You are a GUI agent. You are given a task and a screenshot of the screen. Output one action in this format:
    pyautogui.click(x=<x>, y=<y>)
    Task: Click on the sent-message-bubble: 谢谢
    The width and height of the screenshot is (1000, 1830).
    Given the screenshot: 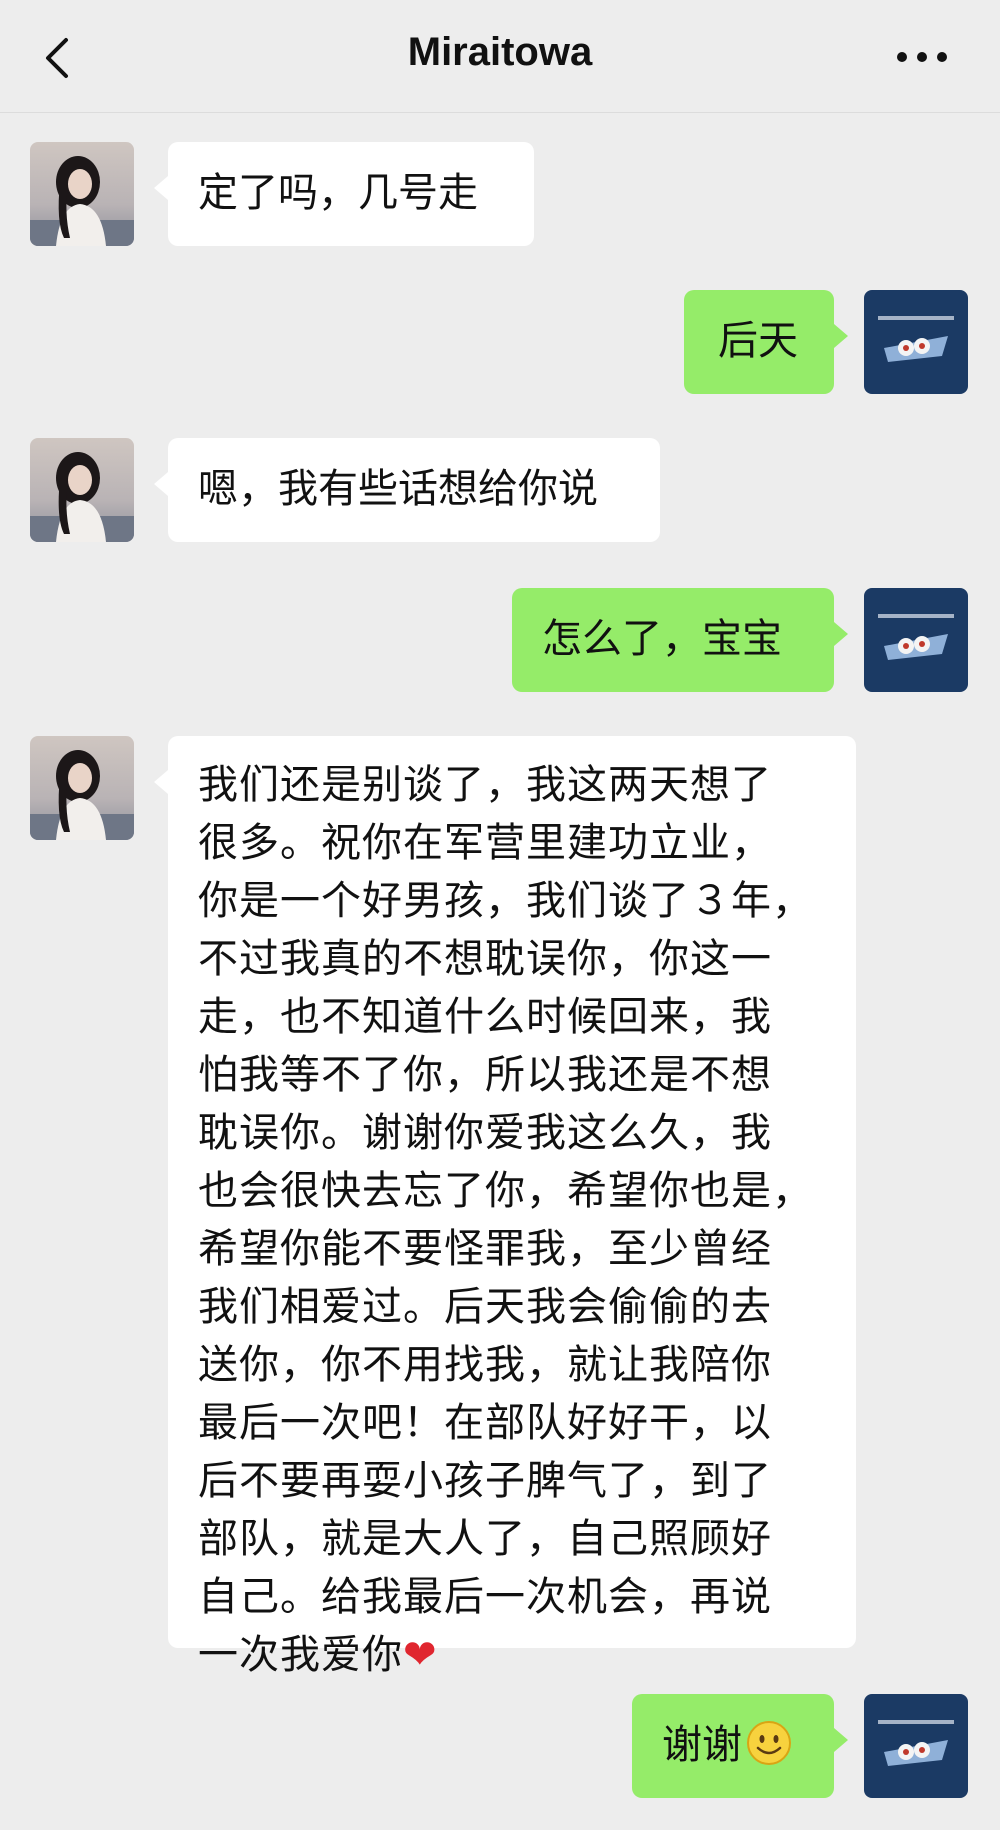 What is the action you would take?
    pyautogui.click(x=740, y=1746)
    